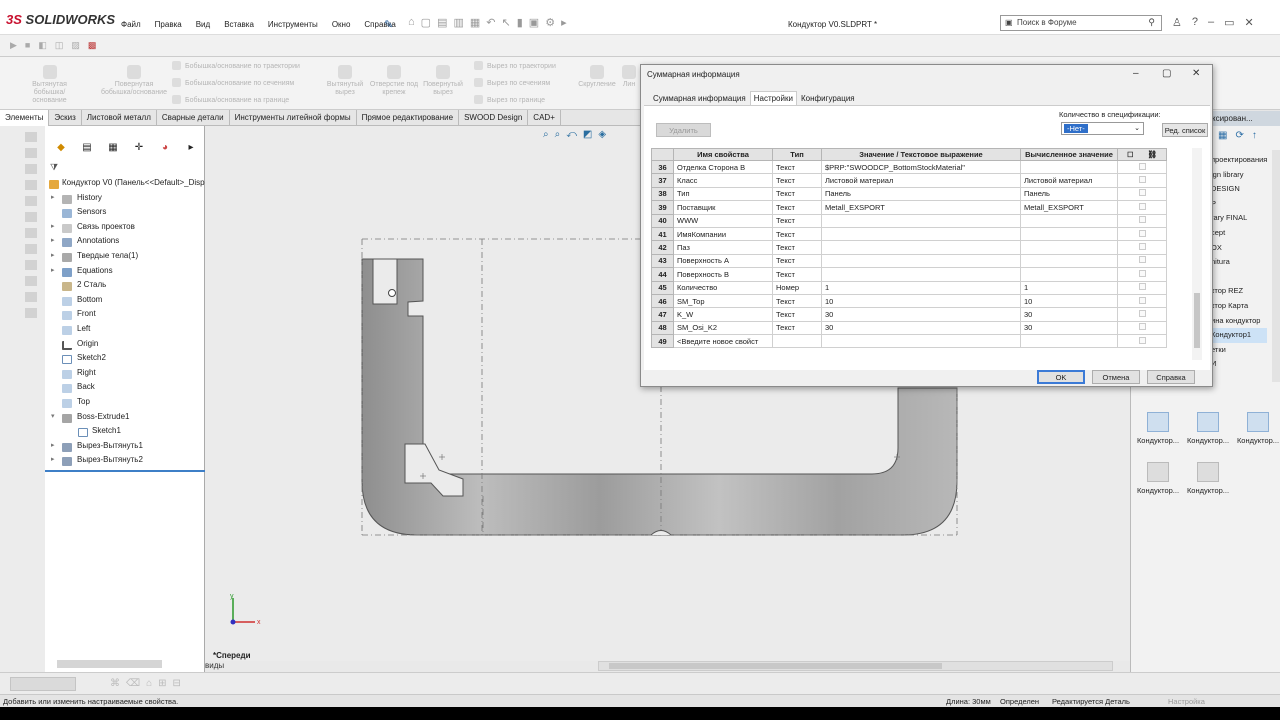 The height and width of the screenshot is (720, 1280). What do you see at coordinates (1239, 262) in the screenshot?
I see `list-item: nitura` at bounding box center [1239, 262].